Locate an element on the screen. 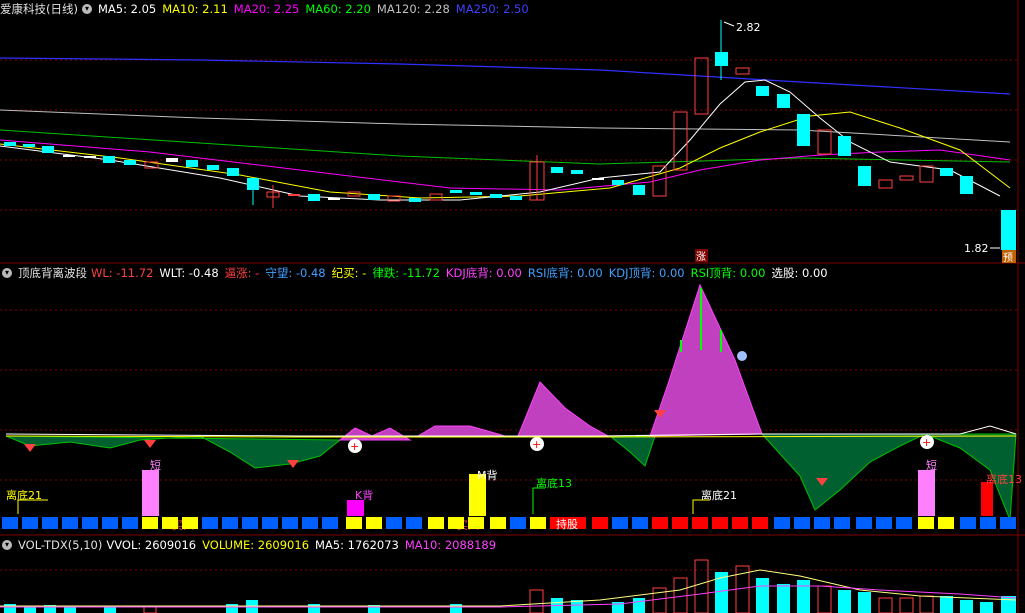 The width and height of the screenshot is (1025, 613). ma60-line is located at coordinates (505, 147).